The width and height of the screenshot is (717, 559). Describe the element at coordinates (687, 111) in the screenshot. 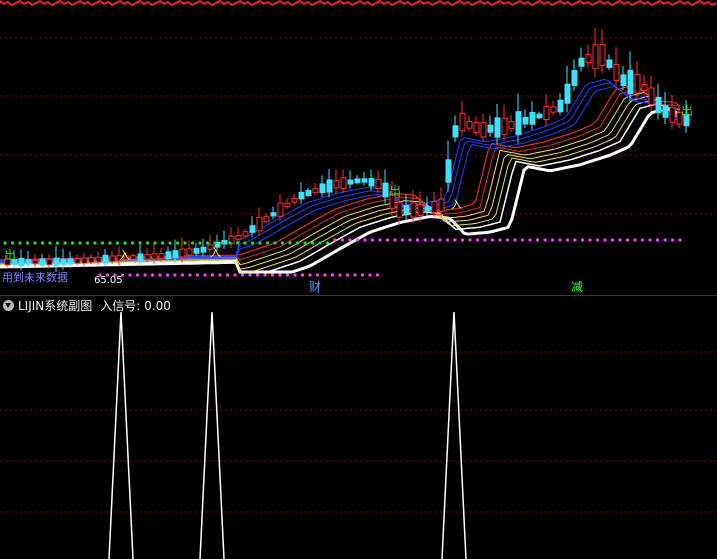

I see `chu-label-right: 出` at that location.